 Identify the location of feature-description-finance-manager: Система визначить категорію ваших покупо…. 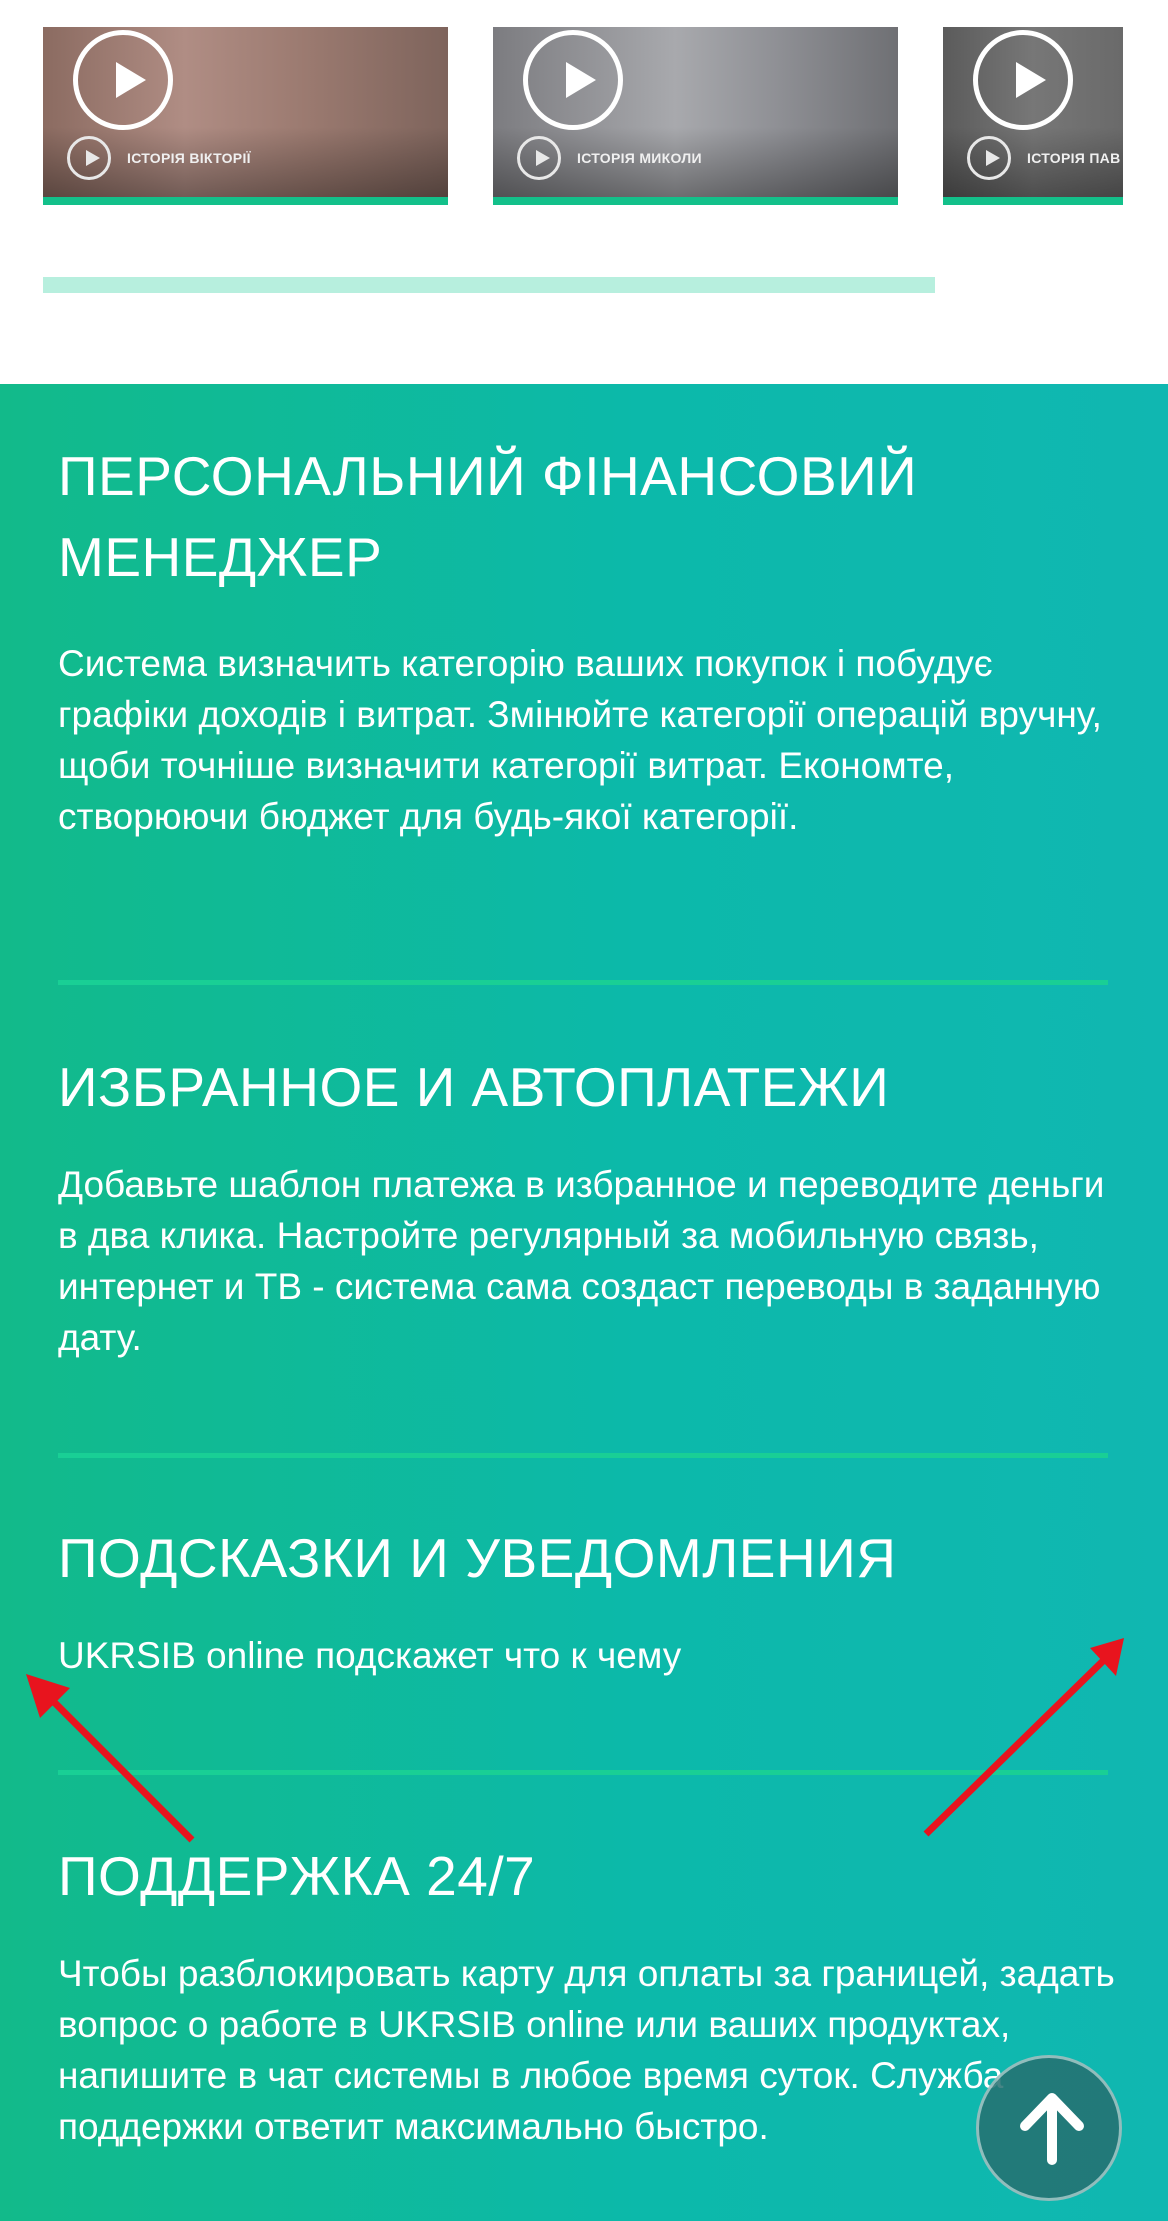
(580, 740).